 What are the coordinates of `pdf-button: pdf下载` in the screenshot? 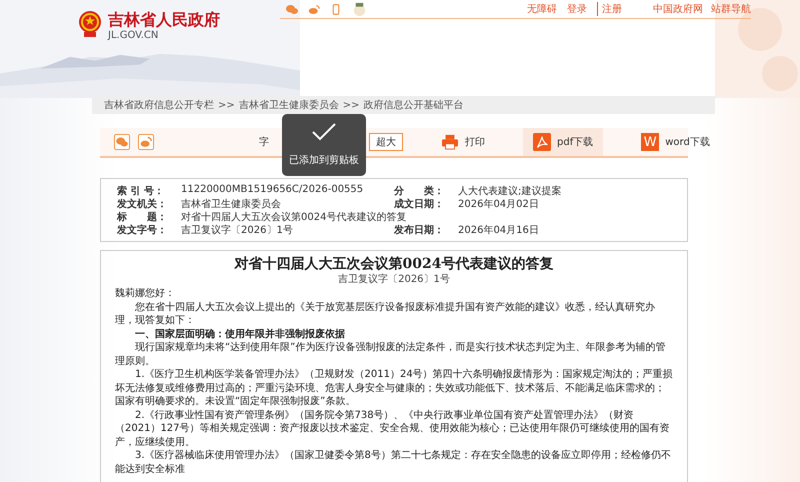 It's located at (563, 142).